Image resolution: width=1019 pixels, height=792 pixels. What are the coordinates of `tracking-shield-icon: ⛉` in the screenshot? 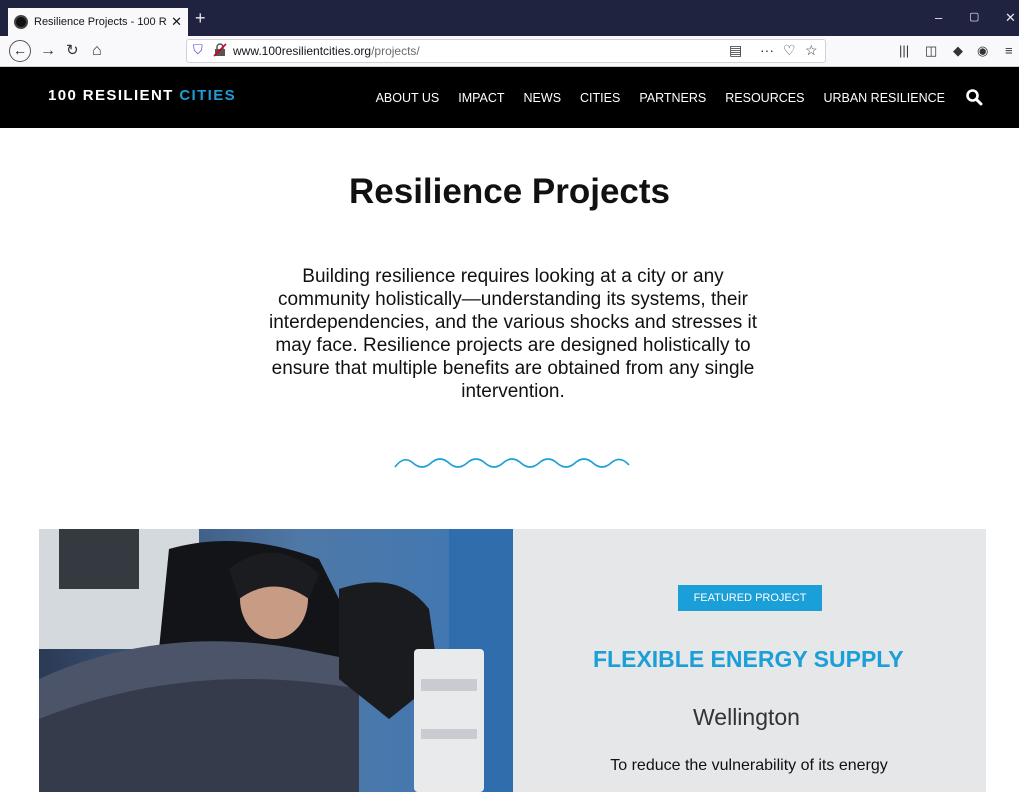 It's located at (198, 50).